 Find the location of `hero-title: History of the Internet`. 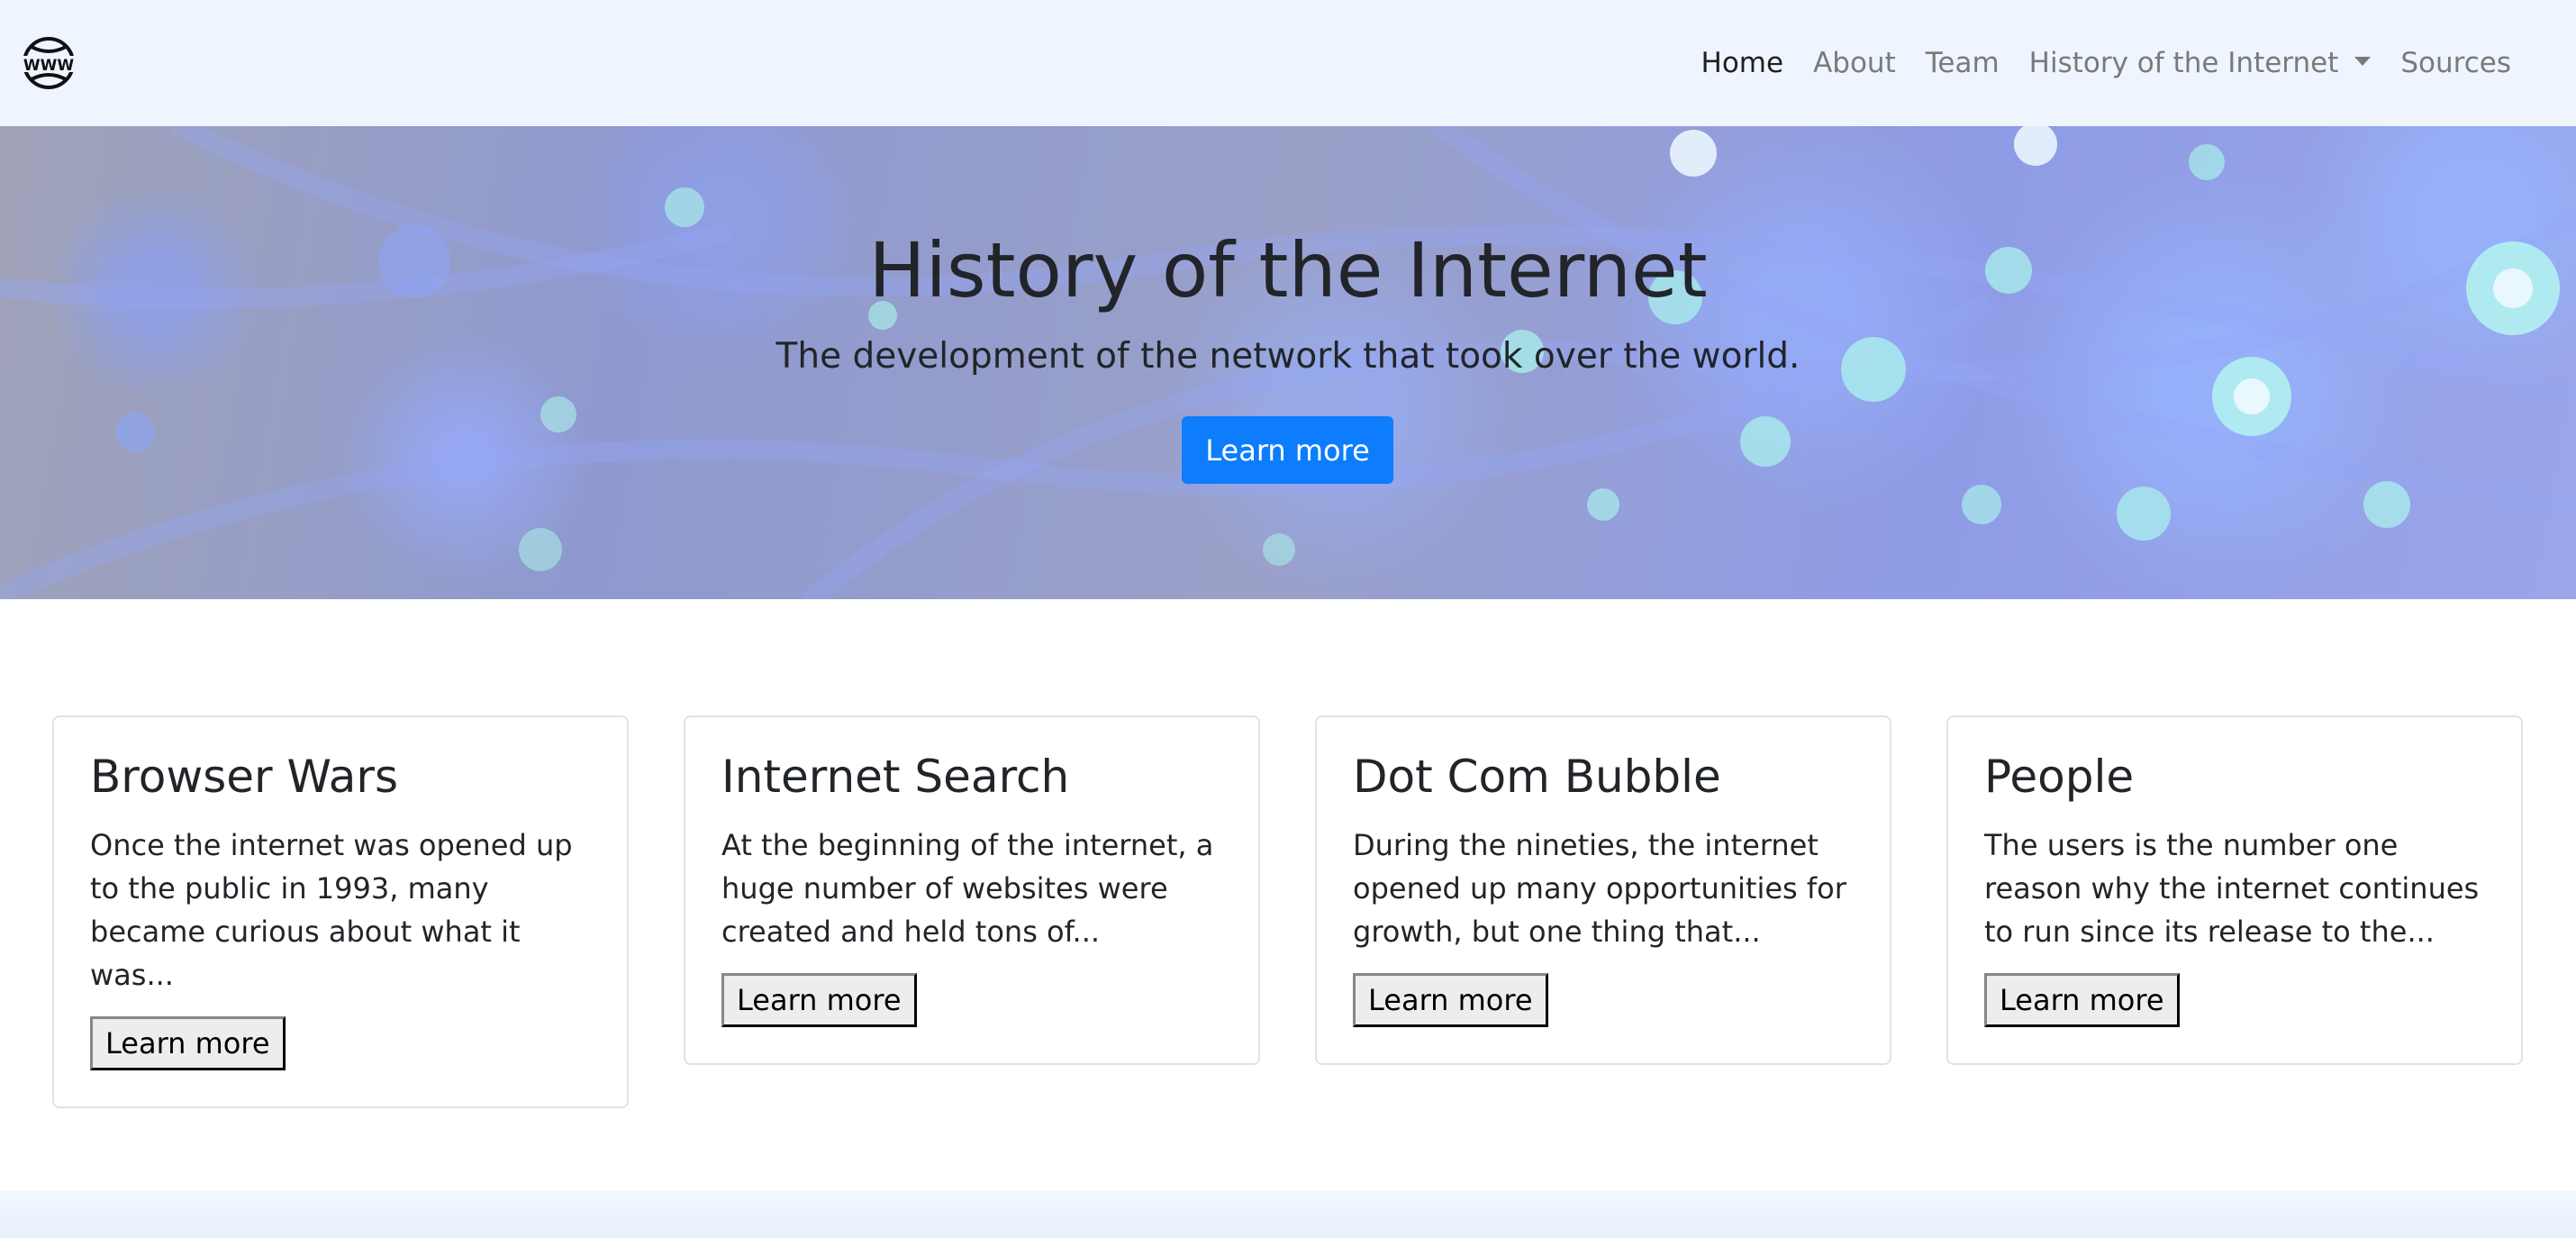

hero-title: History of the Internet is located at coordinates (1288, 270).